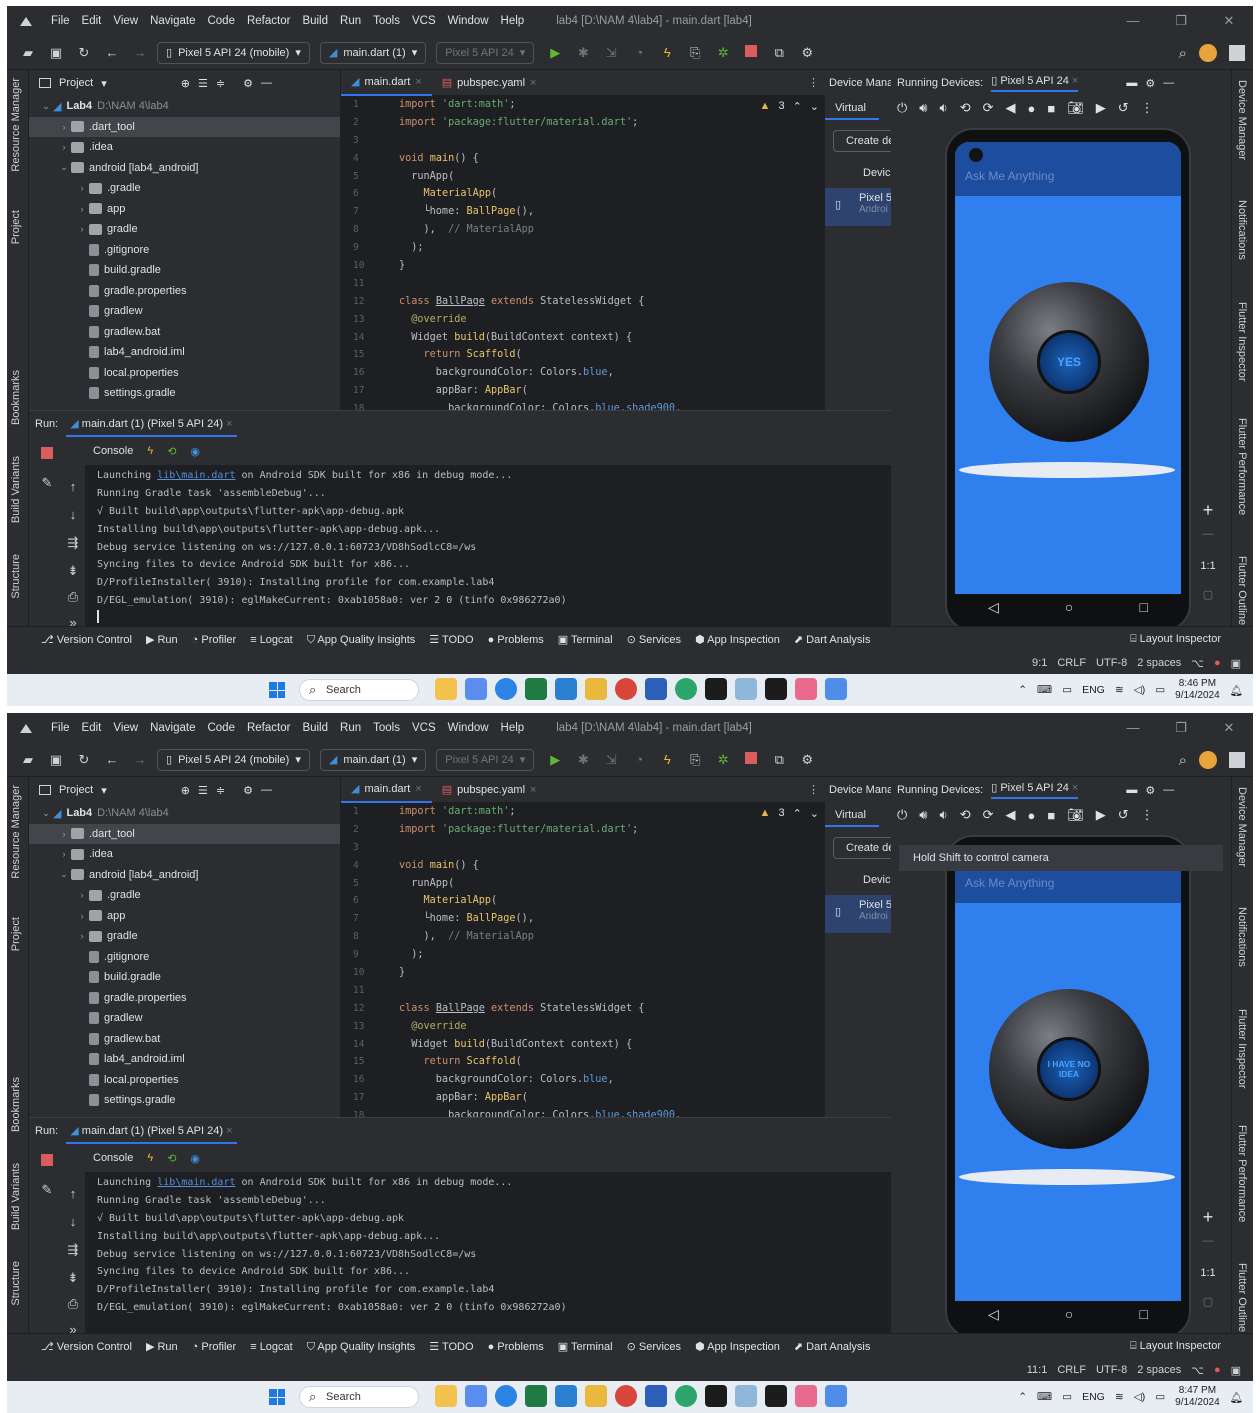 This screenshot has height=1413, width=1260. Describe the element at coordinates (84, 53) in the screenshot. I see `sync-icon: ↻` at that location.